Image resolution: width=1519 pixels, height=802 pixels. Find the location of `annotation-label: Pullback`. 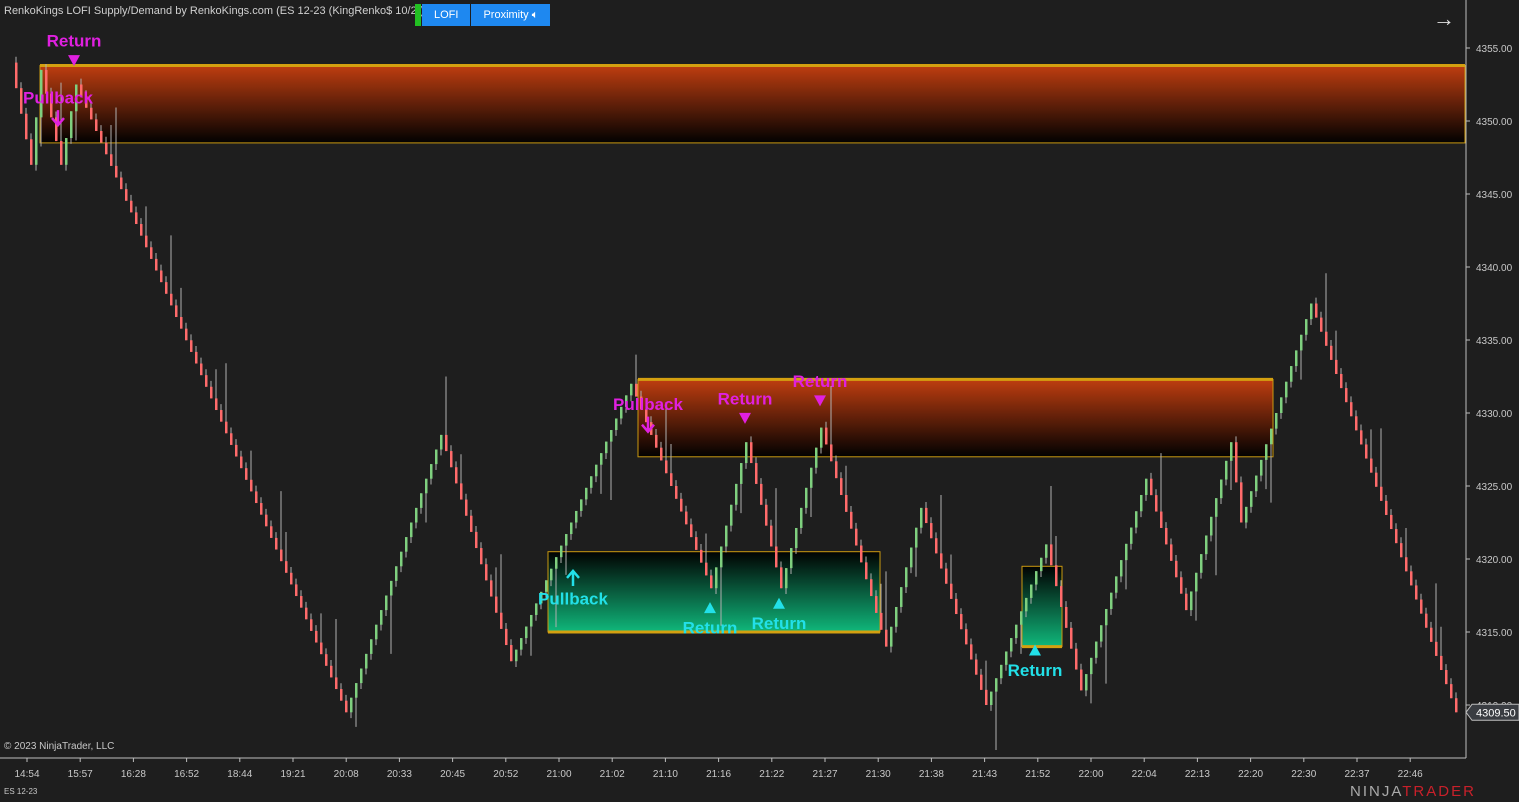

annotation-label: Pullback is located at coordinates (58, 98).